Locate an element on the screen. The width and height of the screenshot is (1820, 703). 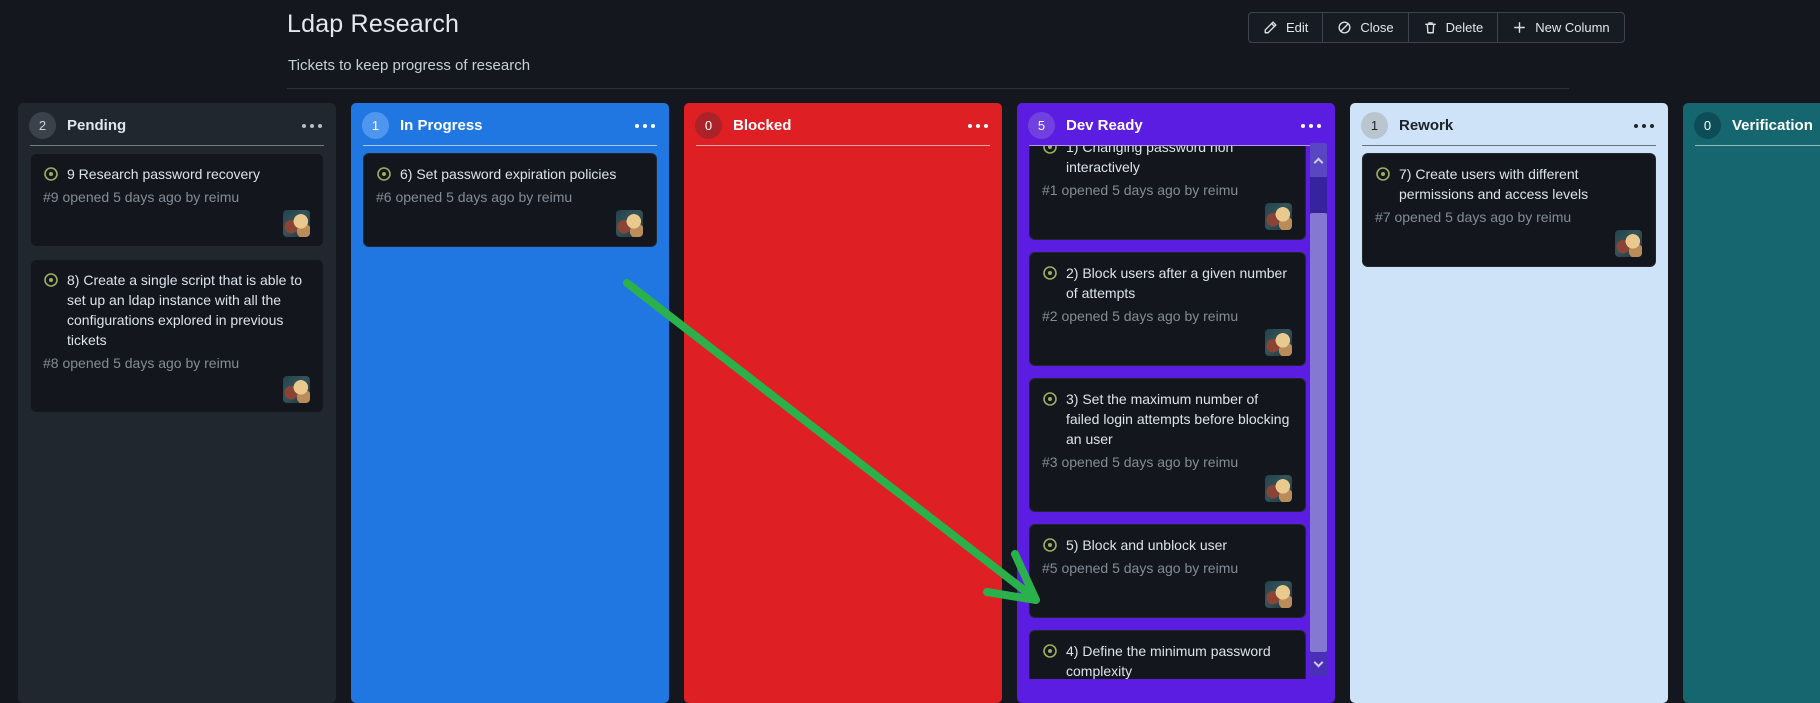
page-subtitle: Tickets to keep progress of research is located at coordinates (409, 65).